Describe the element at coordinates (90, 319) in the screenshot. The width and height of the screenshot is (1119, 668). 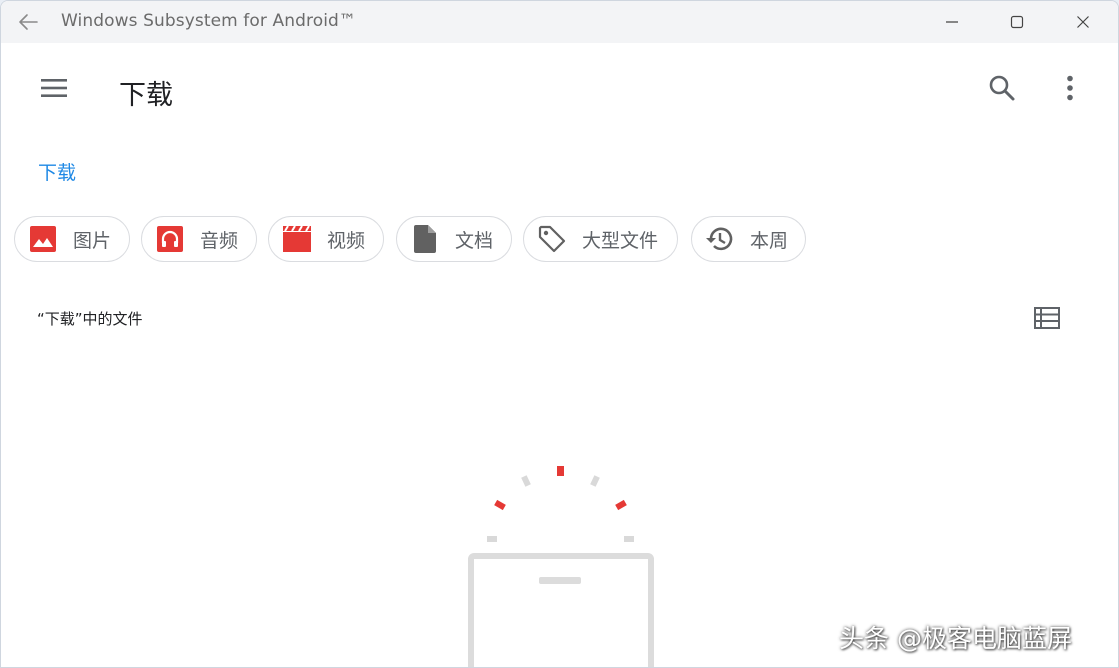
I see `section-label: “下载”中的文件` at that location.